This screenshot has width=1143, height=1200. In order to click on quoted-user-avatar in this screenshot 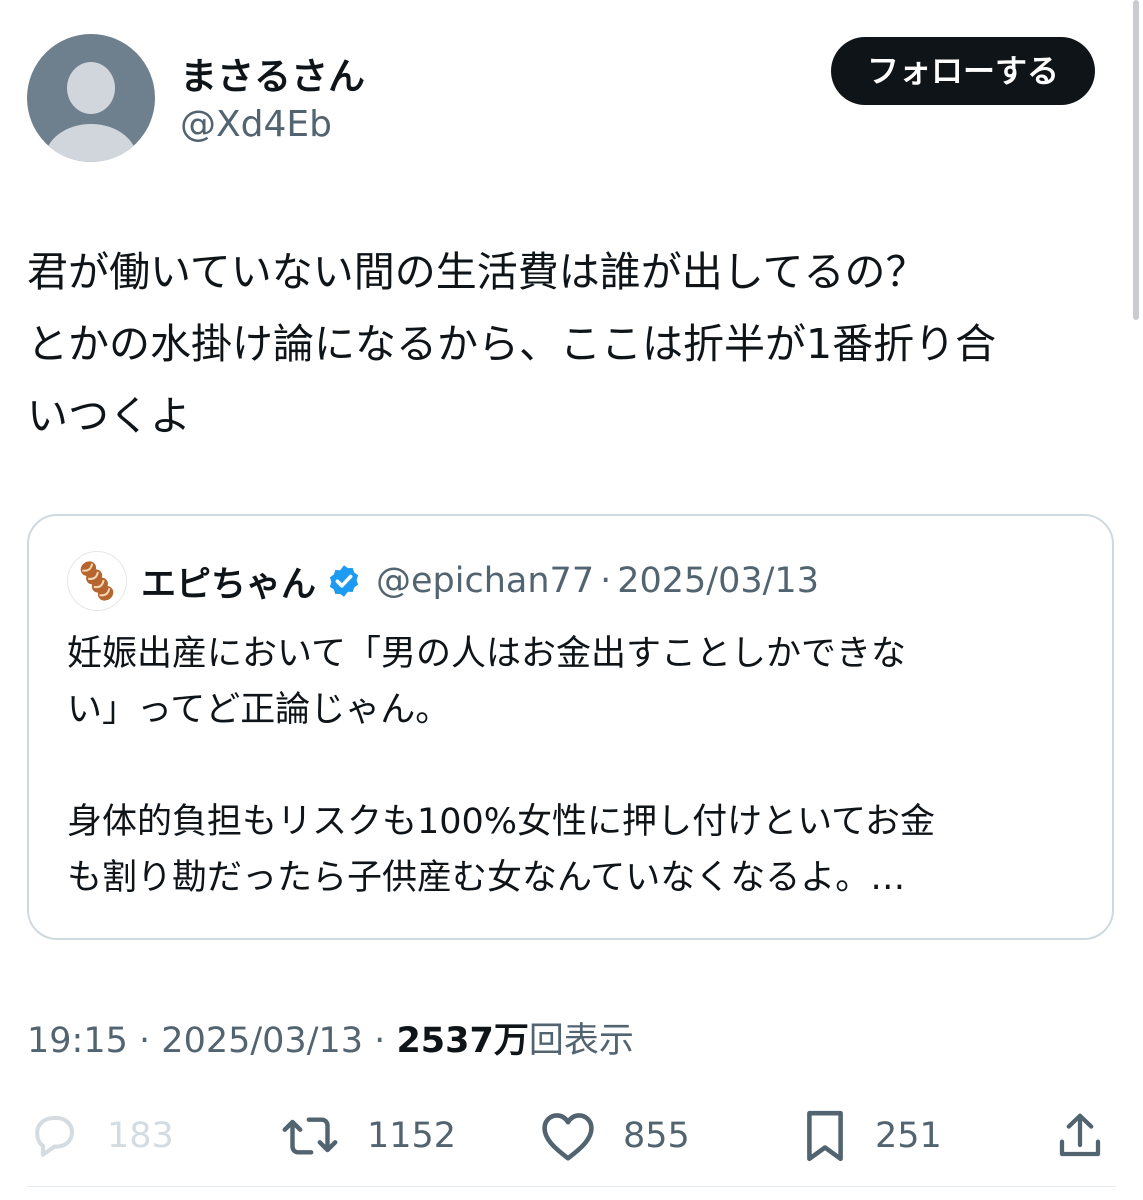, I will do `click(97, 581)`.